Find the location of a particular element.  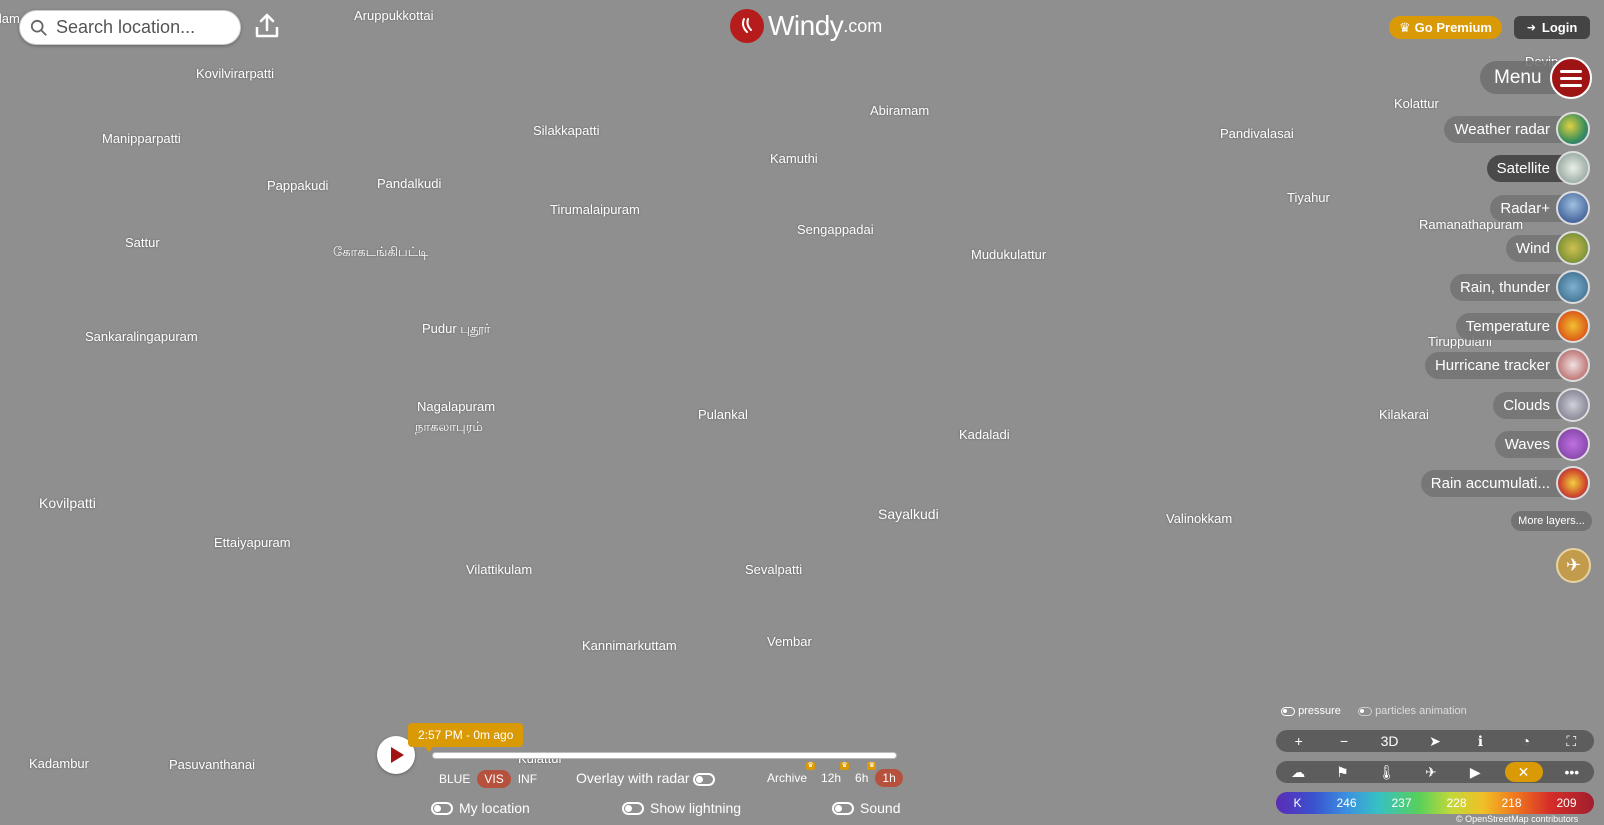

thermometer-icon: 🌡 is located at coordinates (1387, 772).